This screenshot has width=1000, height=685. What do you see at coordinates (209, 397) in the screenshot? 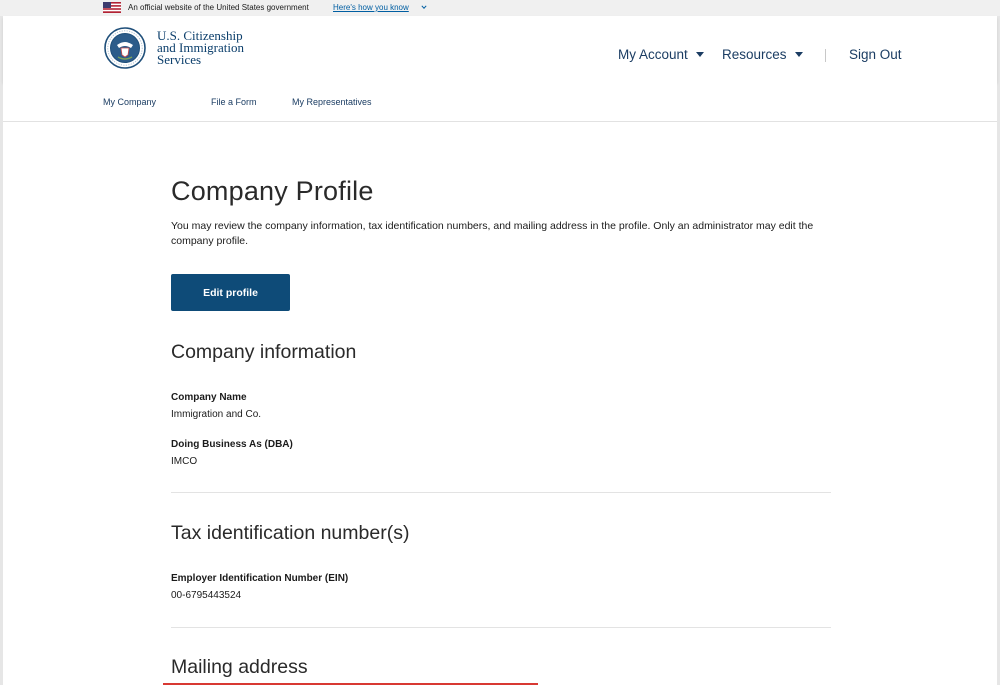
I see `company-name-label: Company Name` at bounding box center [209, 397].